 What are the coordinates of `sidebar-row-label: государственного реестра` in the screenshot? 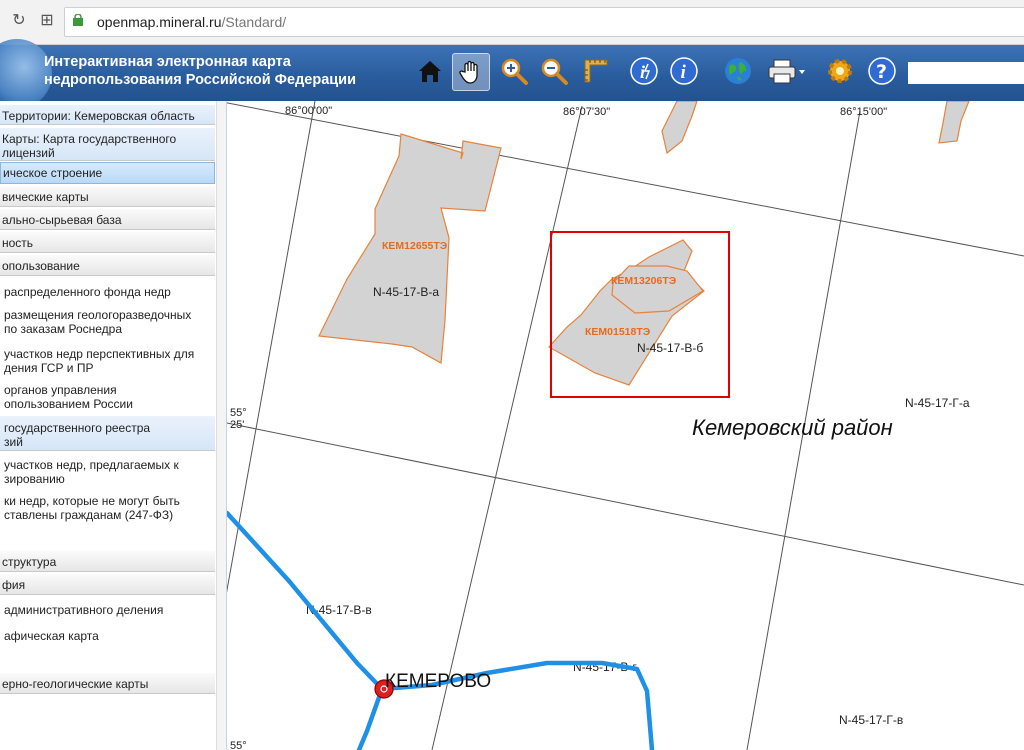 It's located at (77, 428).